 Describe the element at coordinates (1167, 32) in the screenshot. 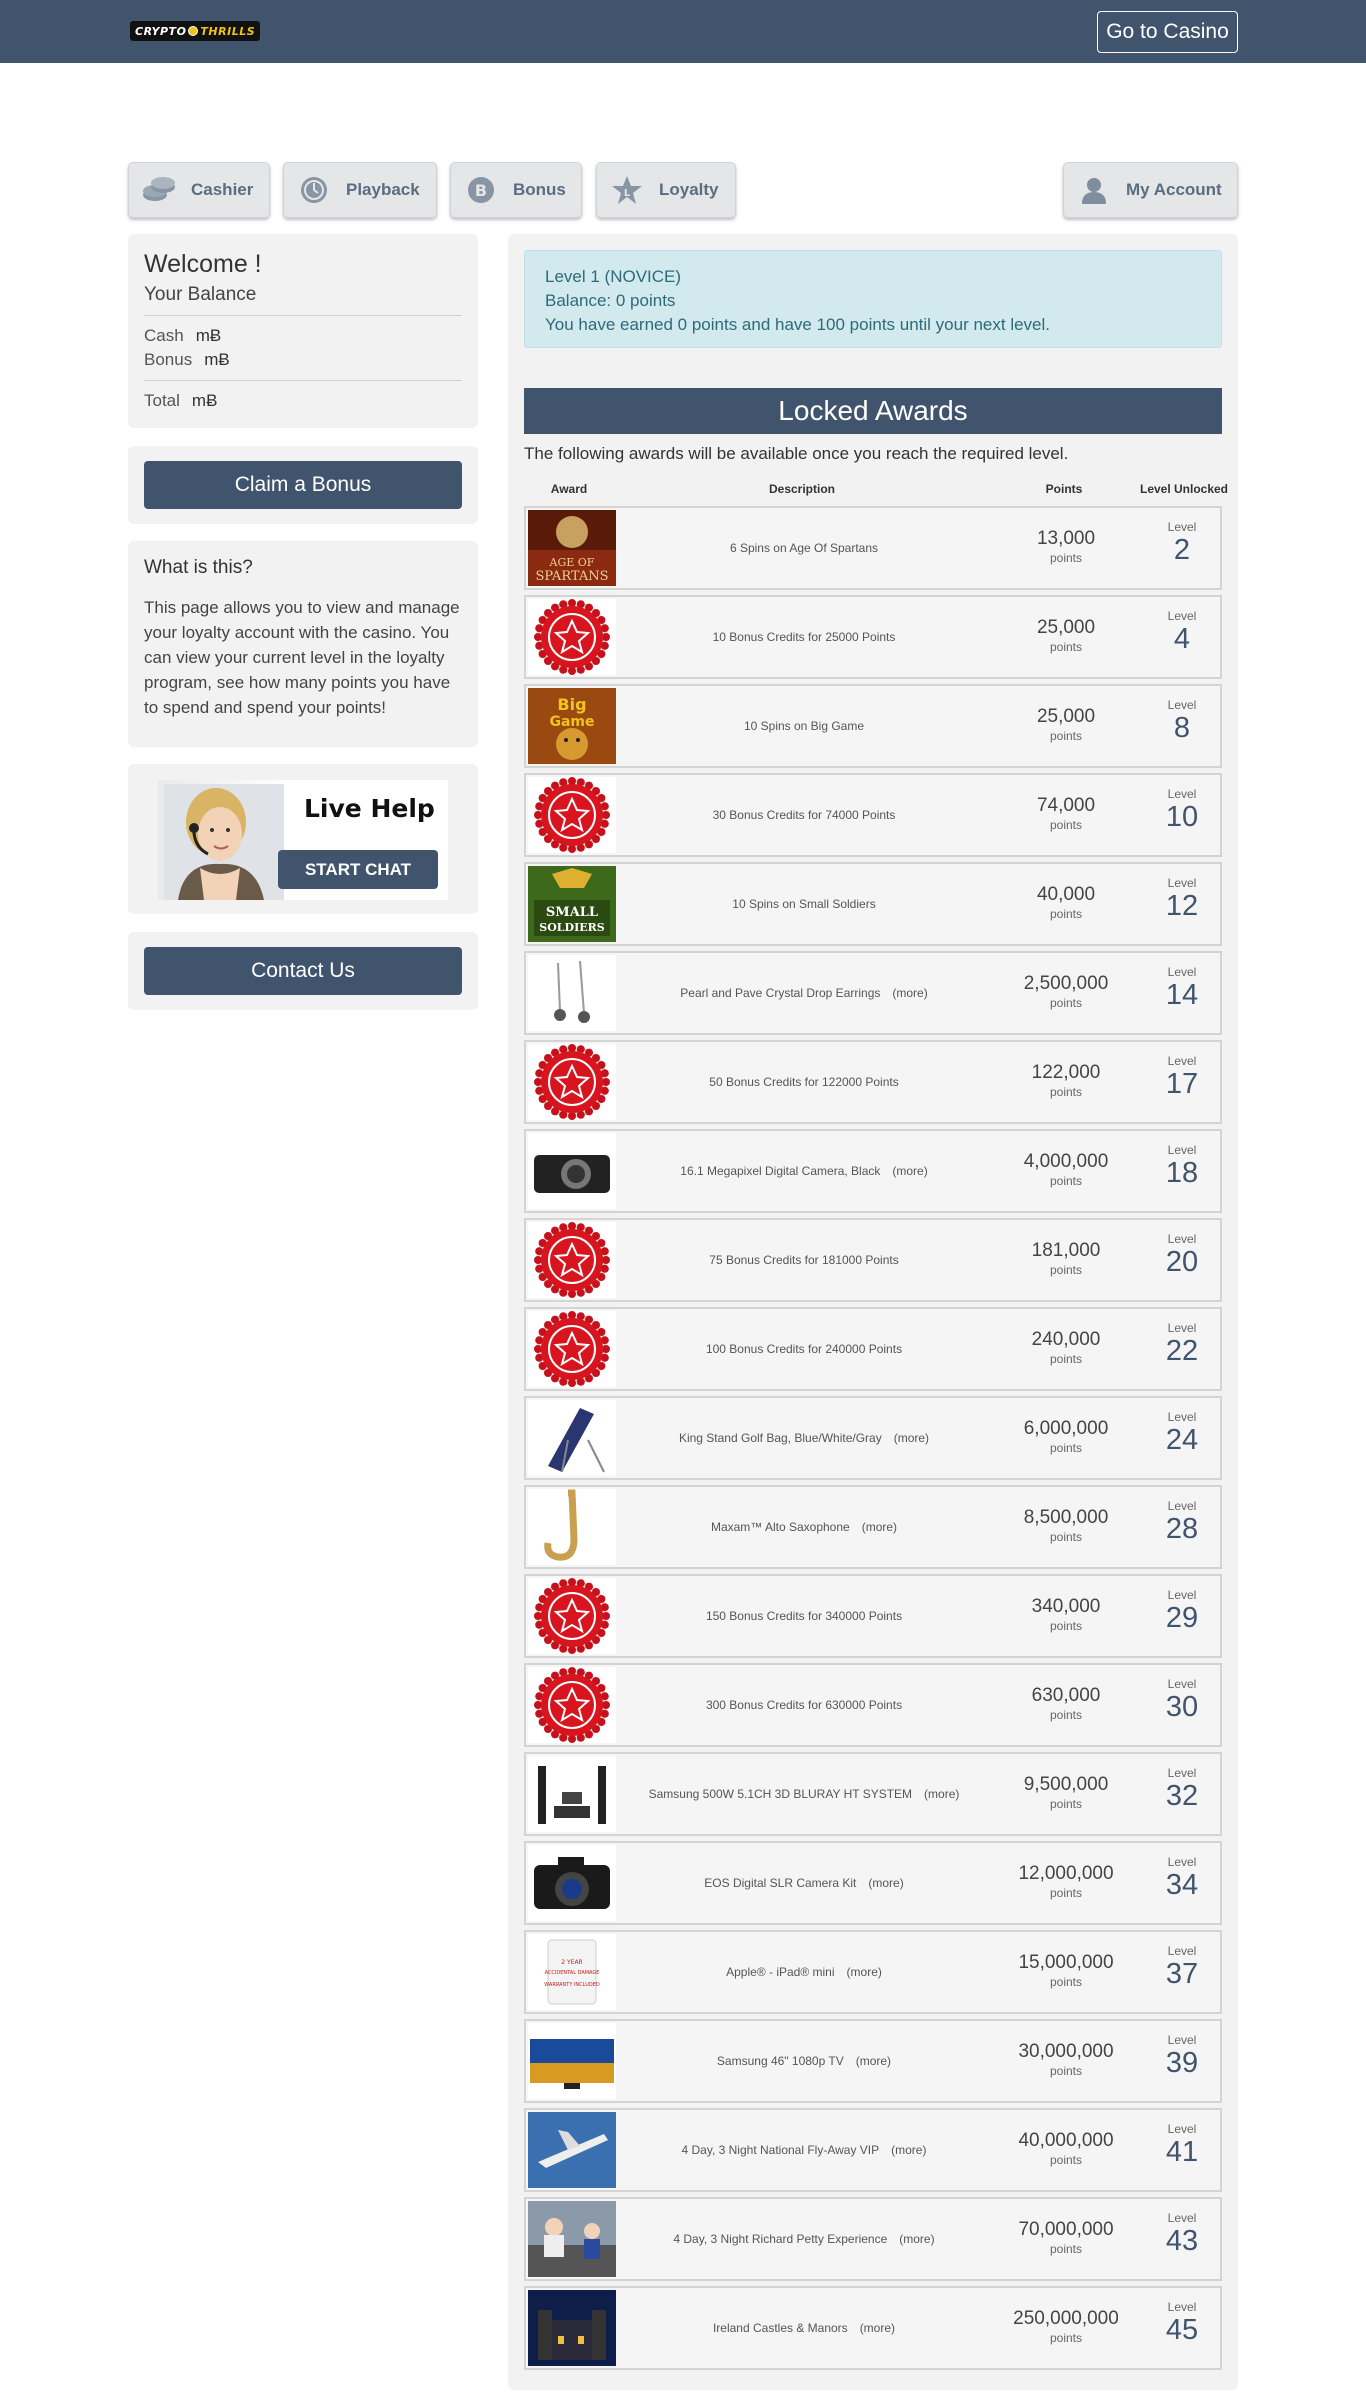

I see `go-to-casino-button: Go to Casino` at that location.